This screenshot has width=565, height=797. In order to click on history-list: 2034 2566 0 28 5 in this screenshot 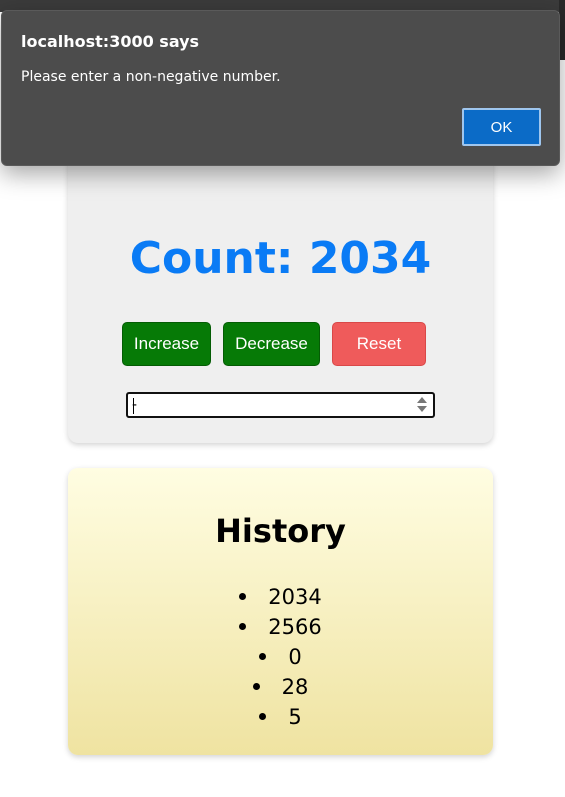, I will do `click(280, 657)`.